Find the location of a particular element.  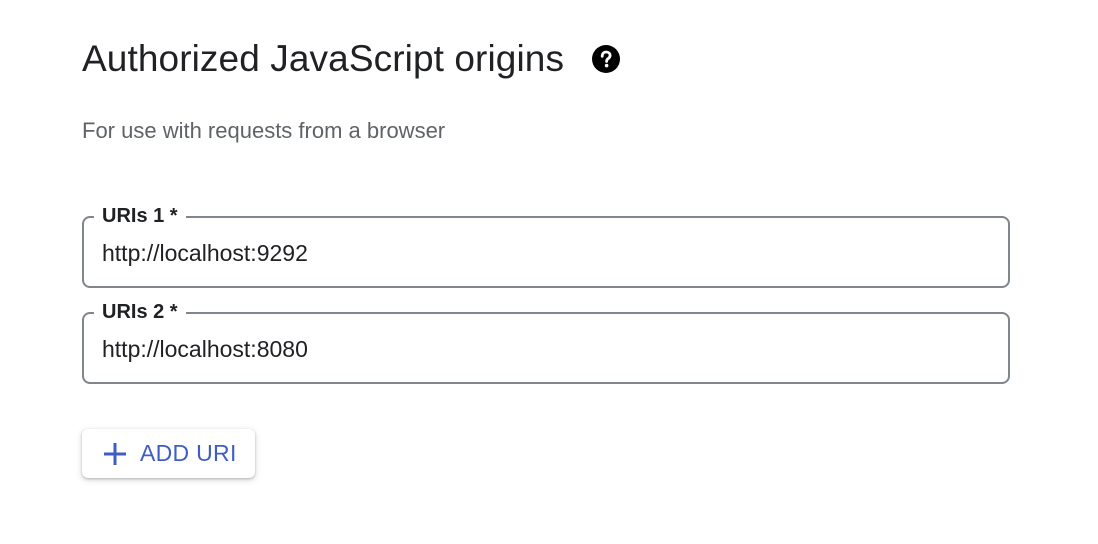

add-uri-label: ADD URI is located at coordinates (188, 453).